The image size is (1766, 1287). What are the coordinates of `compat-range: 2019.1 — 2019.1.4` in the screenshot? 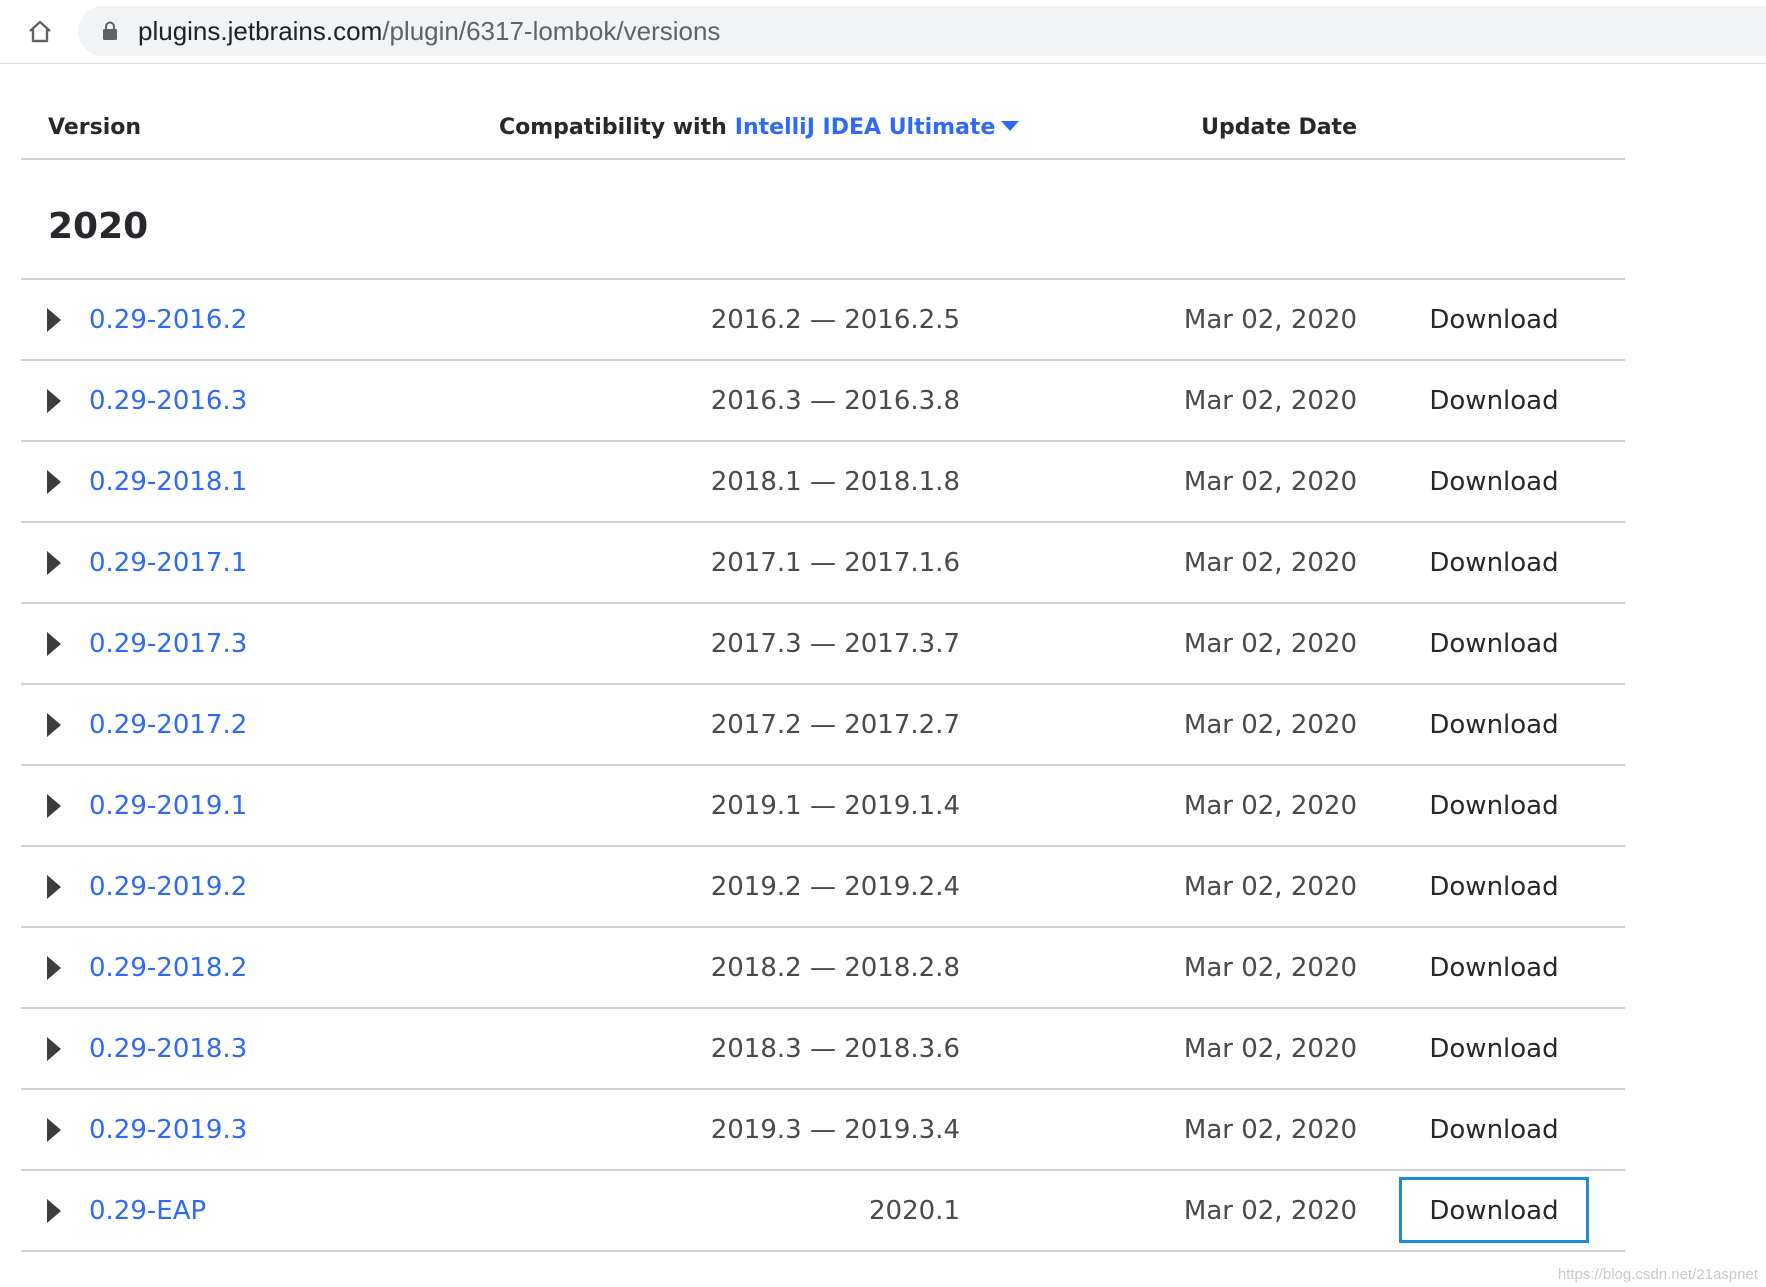 It's located at (835, 806).